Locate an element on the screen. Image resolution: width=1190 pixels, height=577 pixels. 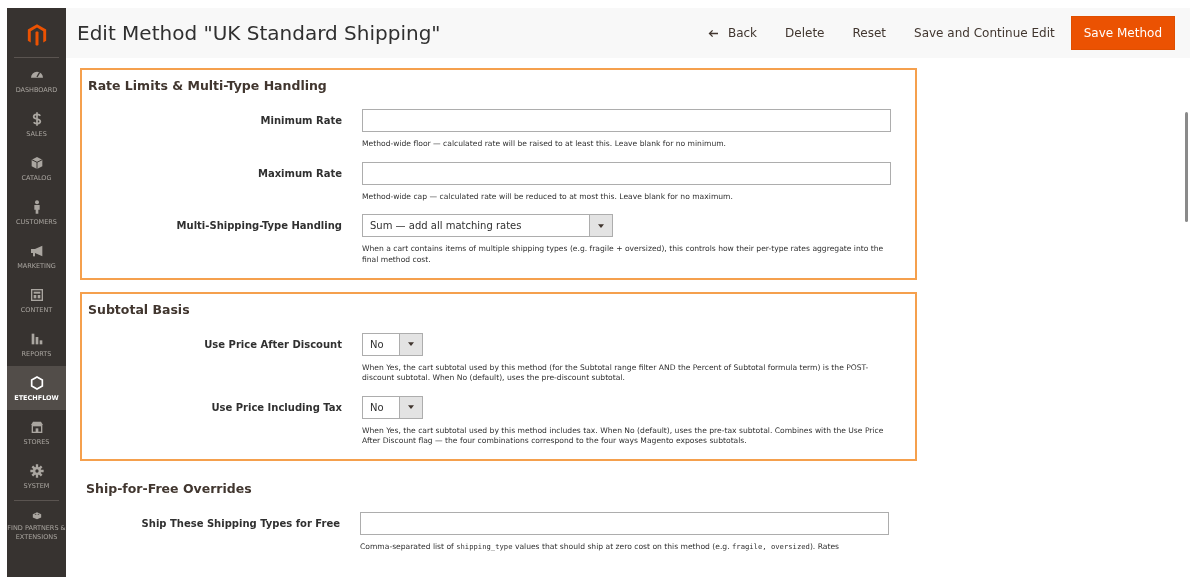
logo-icon is located at coordinates (36, 35).